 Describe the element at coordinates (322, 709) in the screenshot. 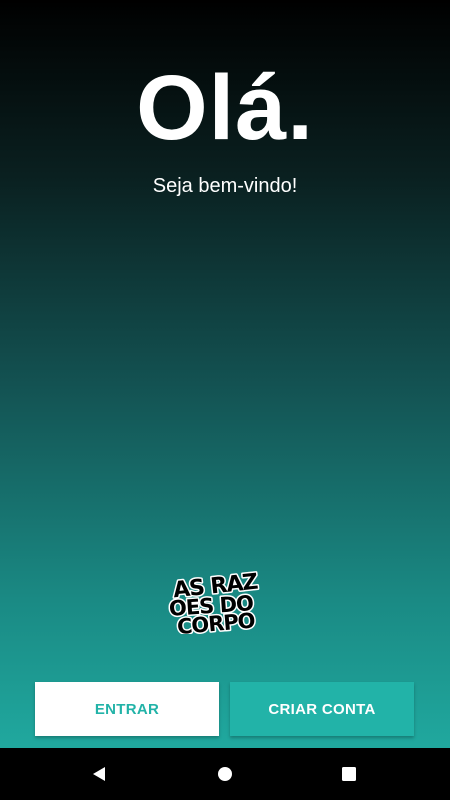

I see `create-account-button: CRIAR CONTA` at that location.